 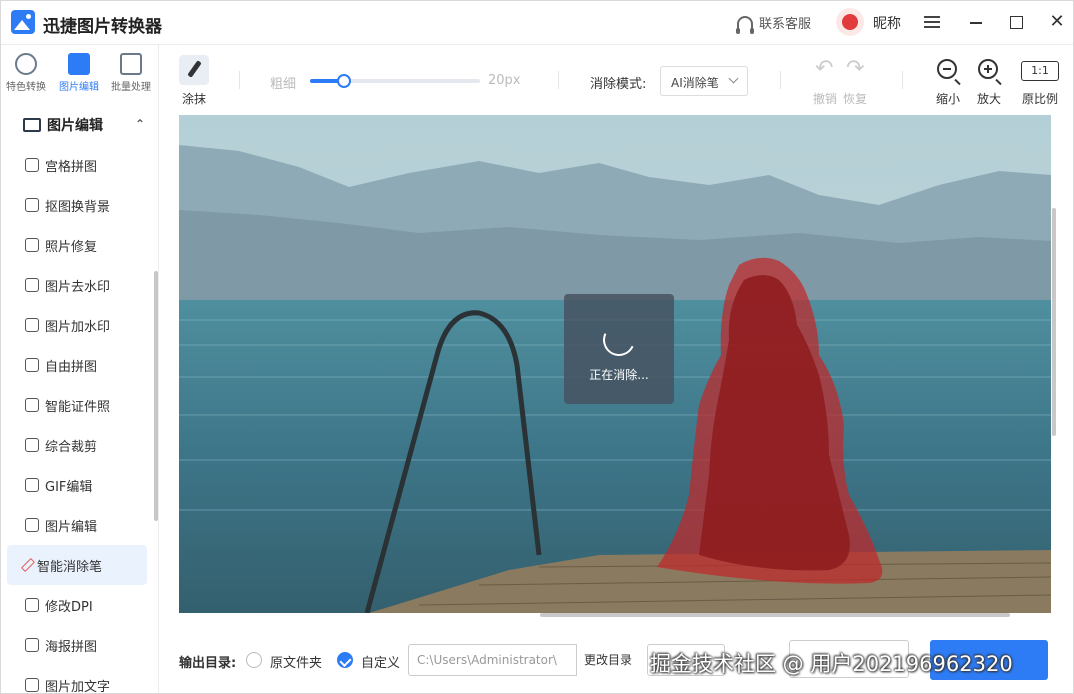 What do you see at coordinates (619, 340) in the screenshot?
I see `spinner-icon` at bounding box center [619, 340].